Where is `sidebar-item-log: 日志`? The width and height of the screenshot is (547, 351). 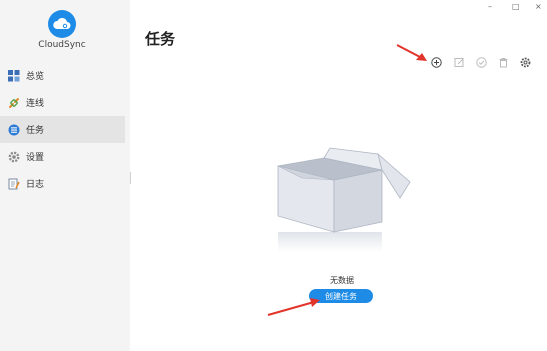 sidebar-item-log: 日志 is located at coordinates (62, 183).